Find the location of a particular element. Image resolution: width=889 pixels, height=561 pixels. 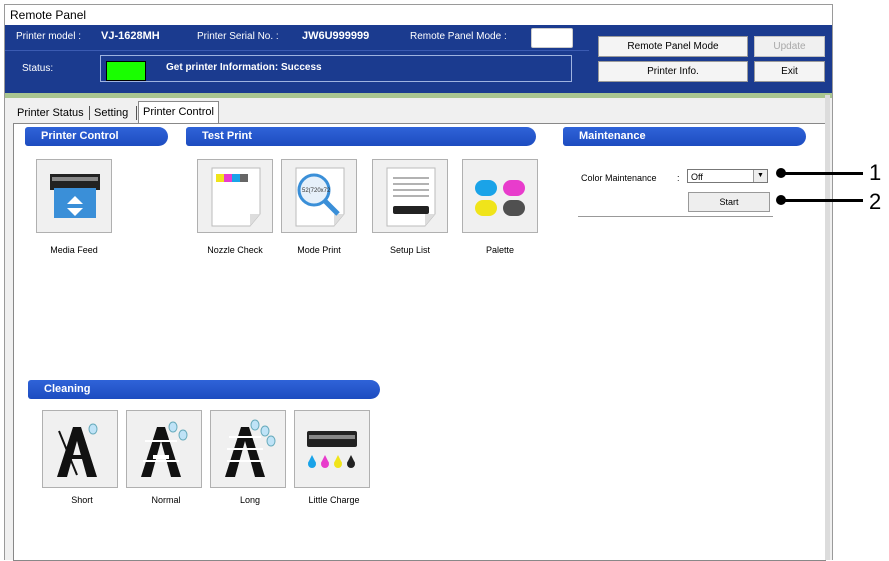

media-feed-button is located at coordinates (74, 196).